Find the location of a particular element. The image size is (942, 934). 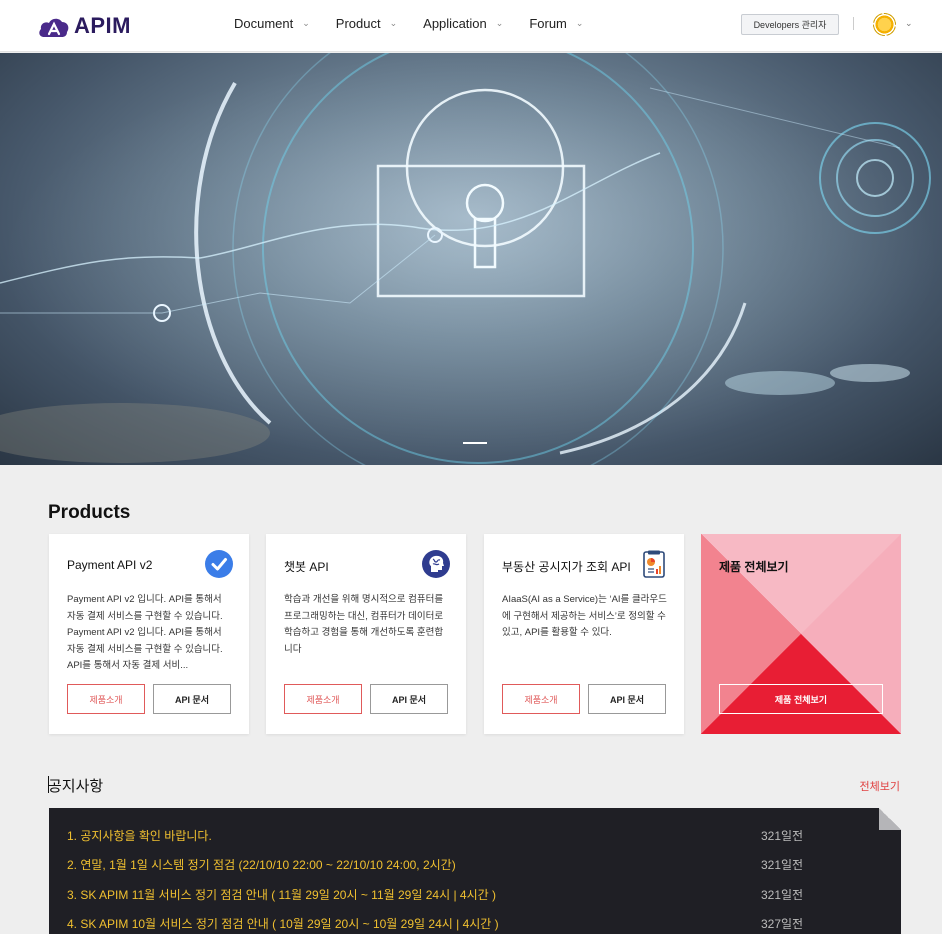

check-badge-icon is located at coordinates (219, 564).